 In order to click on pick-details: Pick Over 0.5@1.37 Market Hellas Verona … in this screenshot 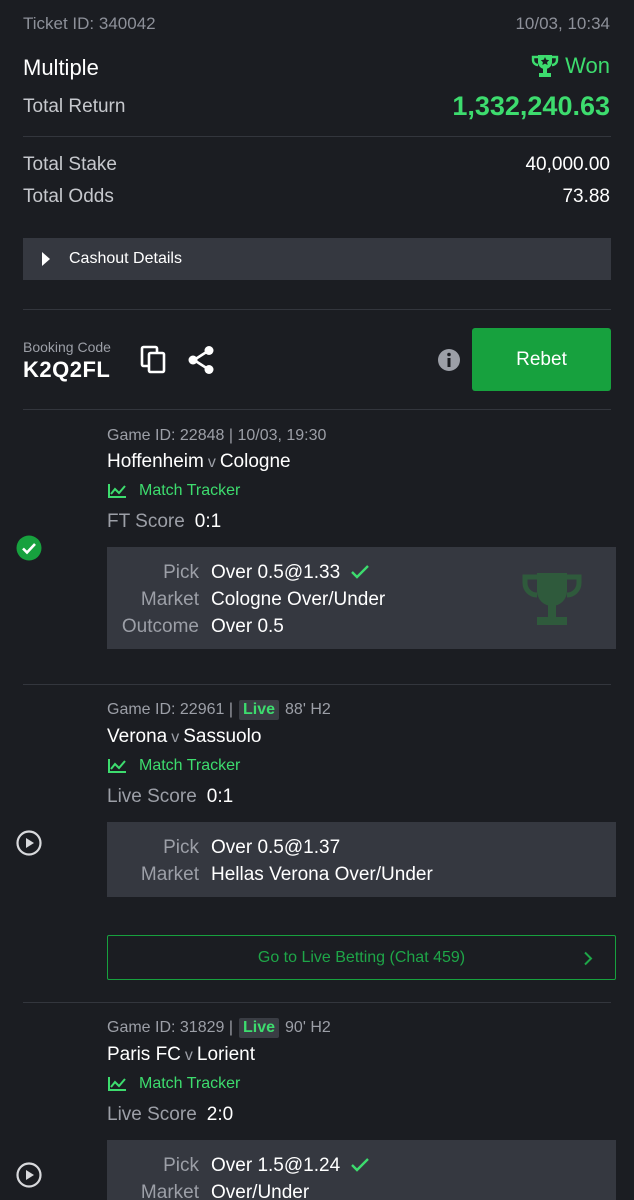, I will do `click(361, 859)`.